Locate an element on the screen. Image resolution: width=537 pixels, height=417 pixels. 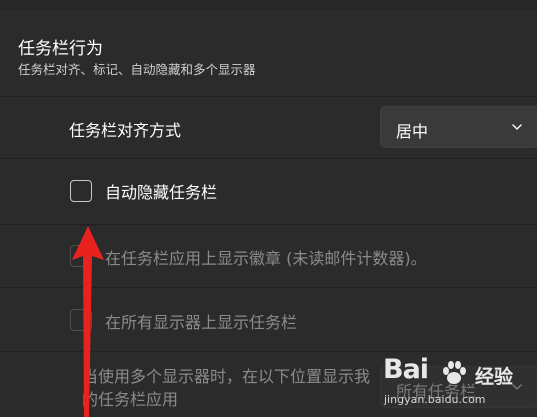
section-title: 任务栏行为 is located at coordinates (60, 49).